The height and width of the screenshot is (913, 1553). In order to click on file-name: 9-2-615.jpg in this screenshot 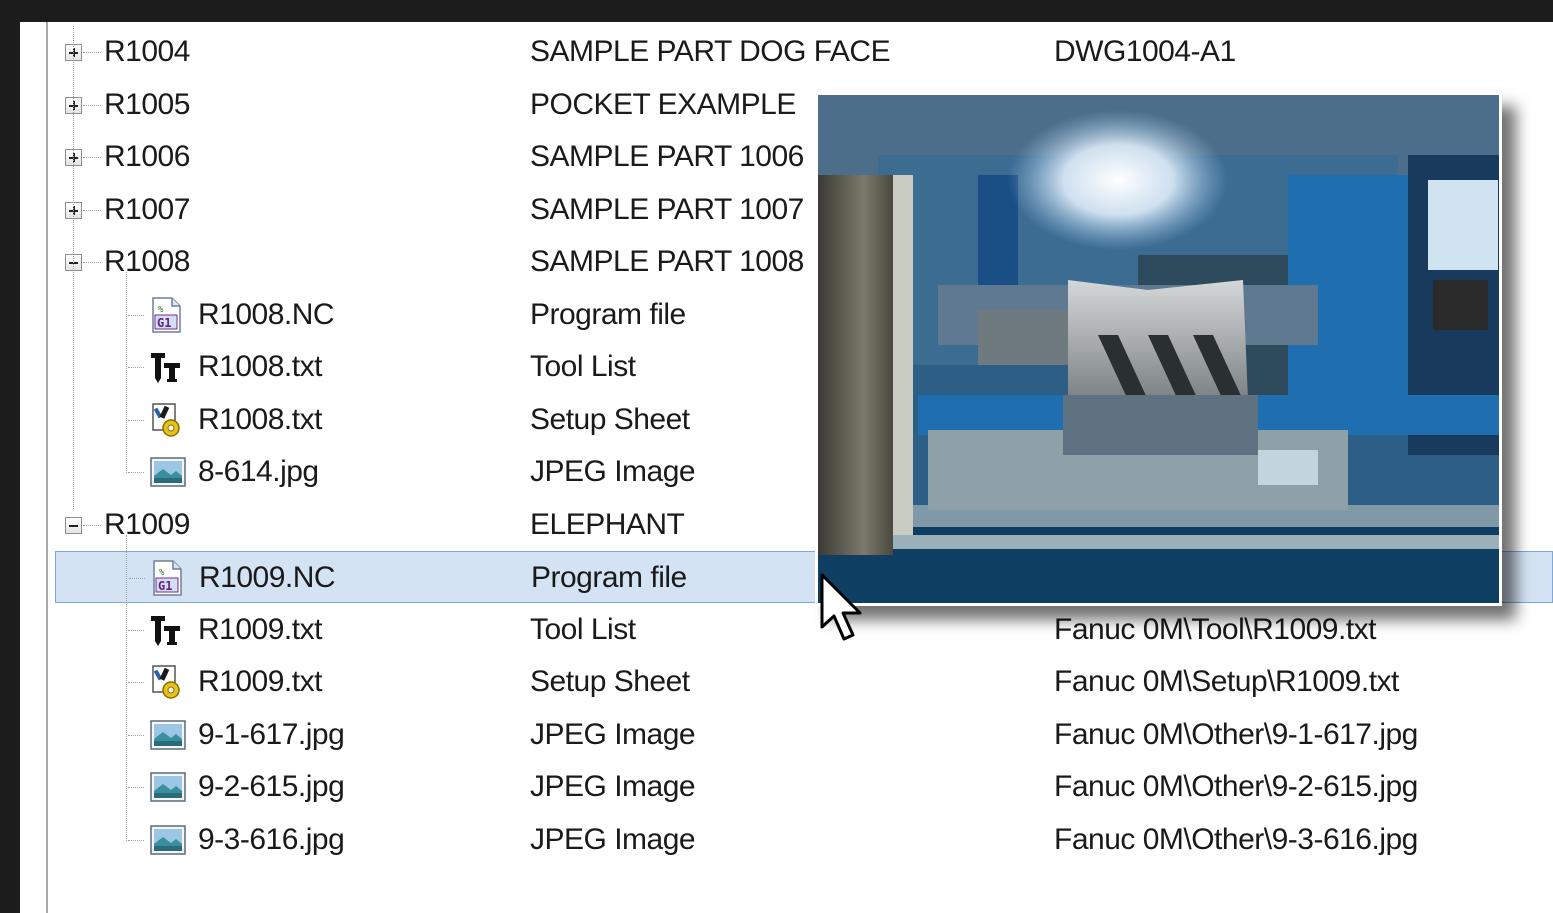, I will do `click(271, 786)`.